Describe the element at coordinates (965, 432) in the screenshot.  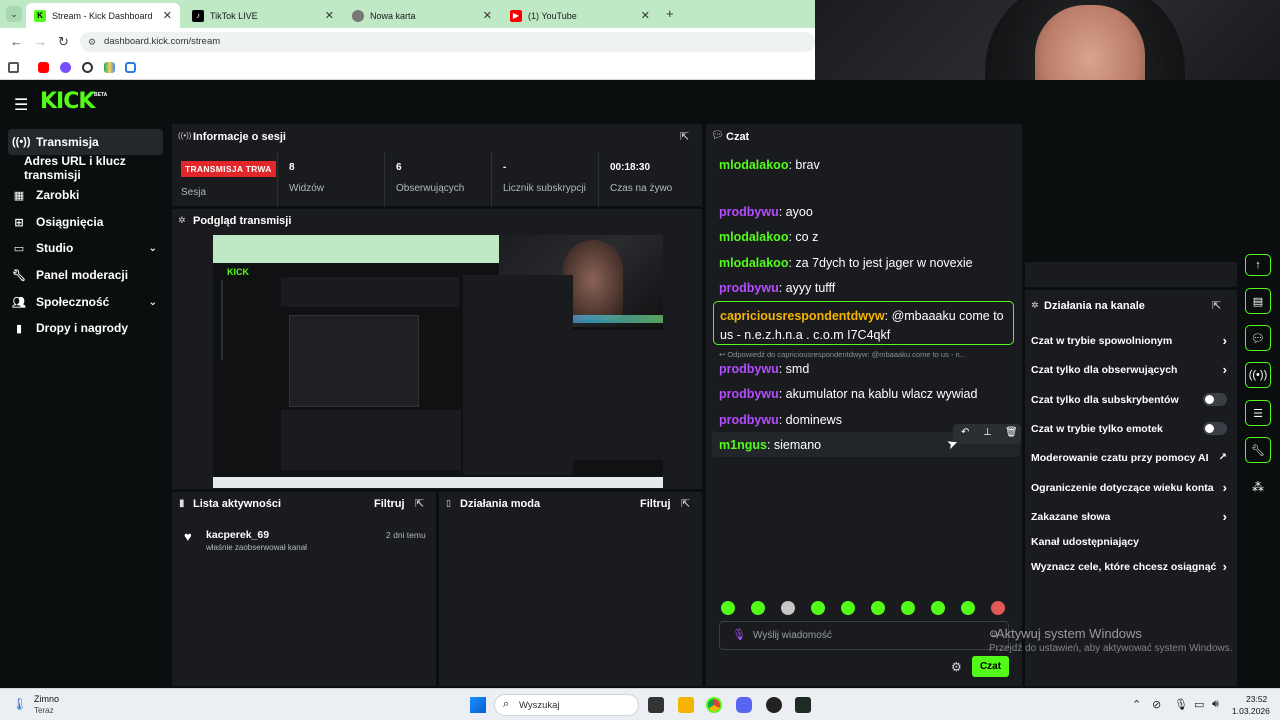
I see `reply-icon: ↶` at that location.